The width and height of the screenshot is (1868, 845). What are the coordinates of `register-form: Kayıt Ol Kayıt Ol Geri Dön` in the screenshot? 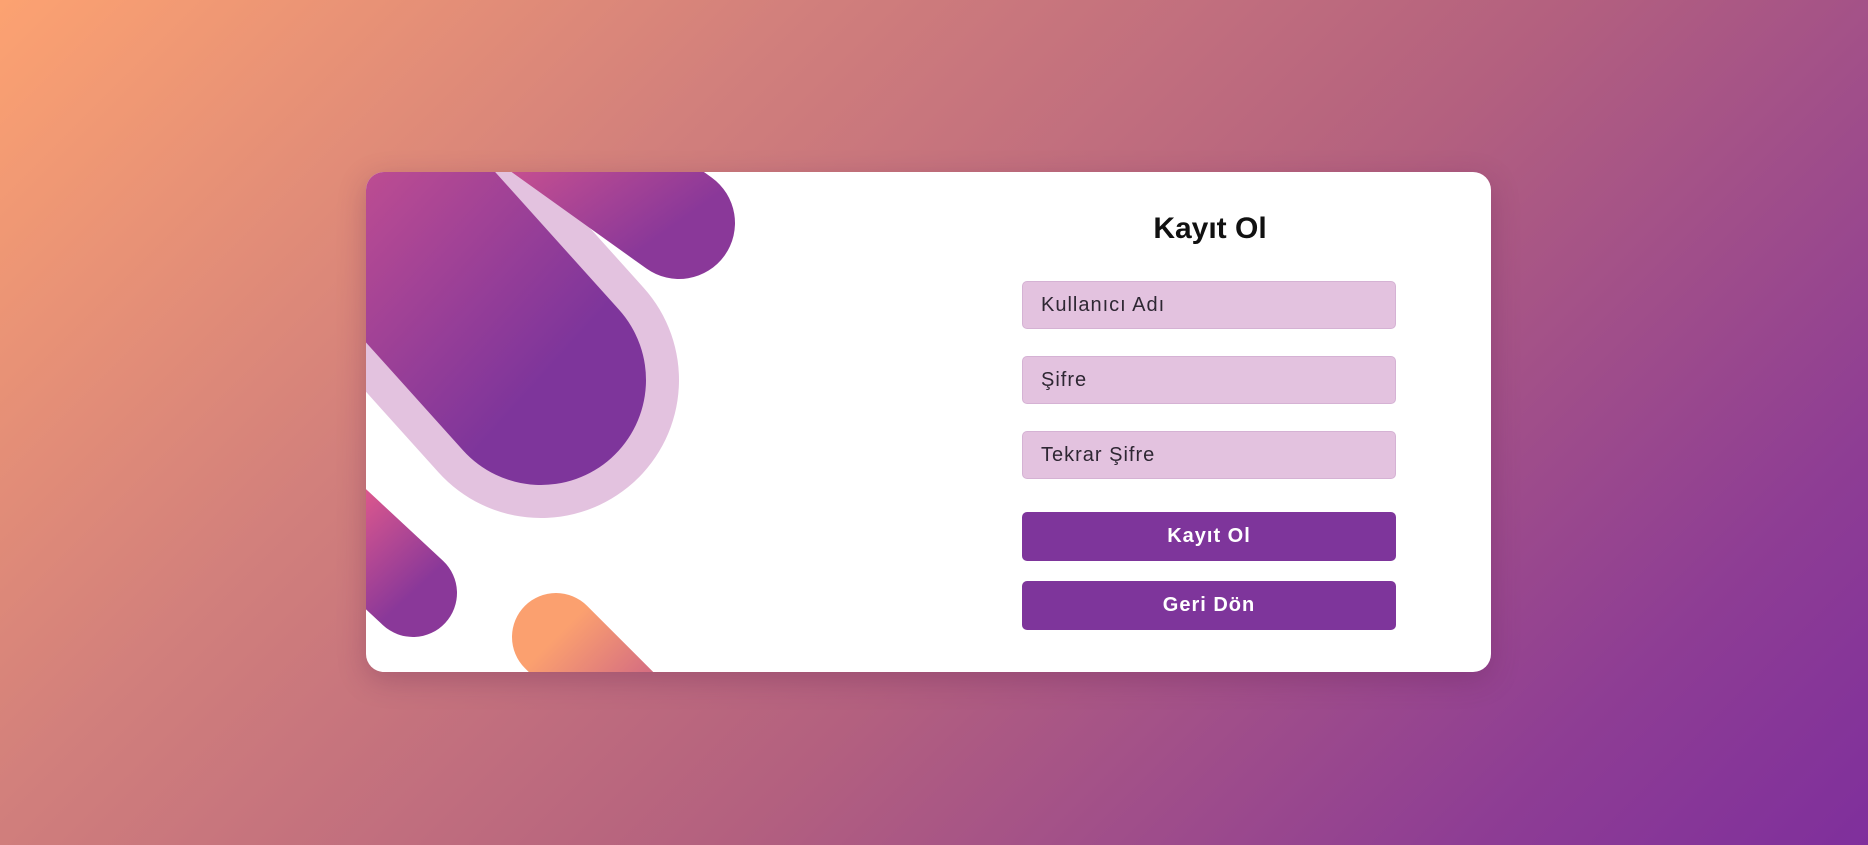 It's located at (1210, 422).